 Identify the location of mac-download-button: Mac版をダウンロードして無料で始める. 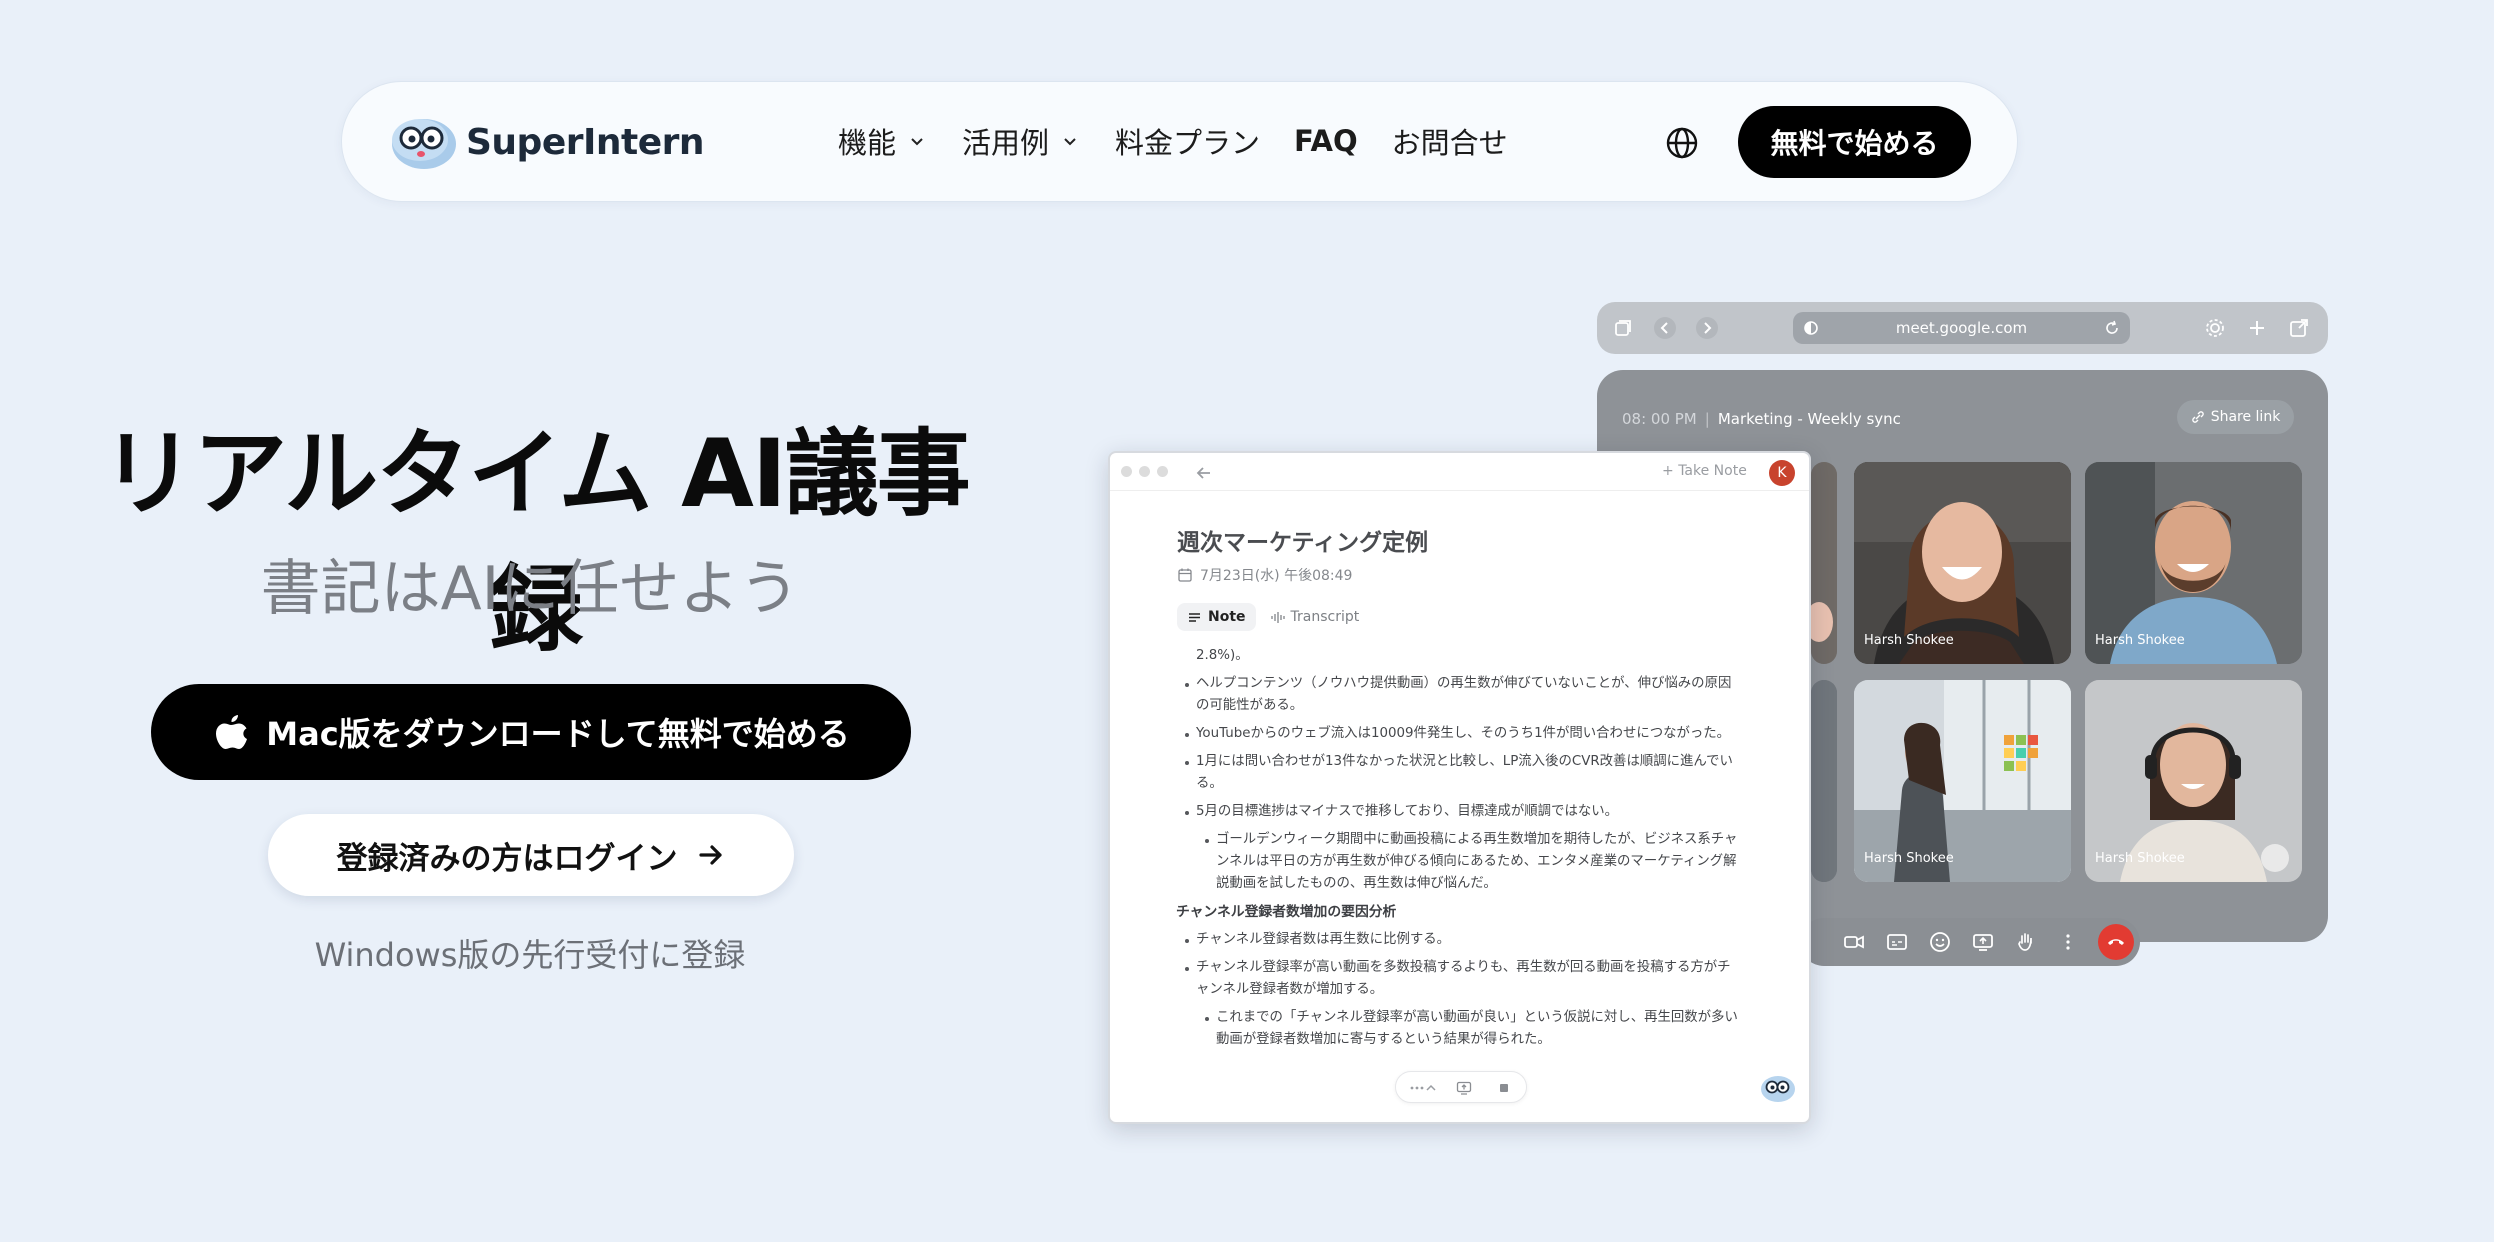
(531, 732).